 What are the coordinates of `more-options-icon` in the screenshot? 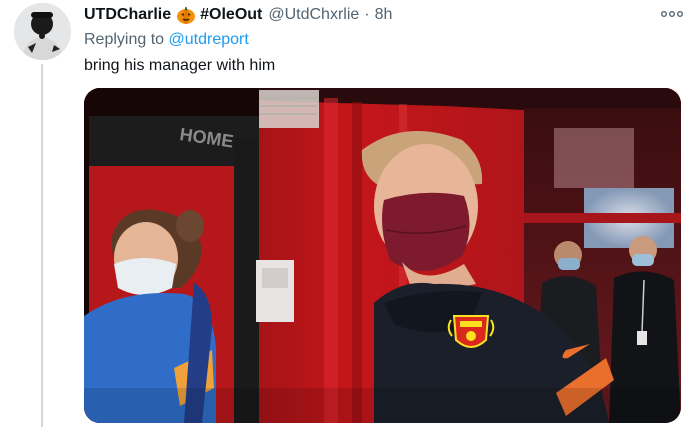 It's located at (672, 14).